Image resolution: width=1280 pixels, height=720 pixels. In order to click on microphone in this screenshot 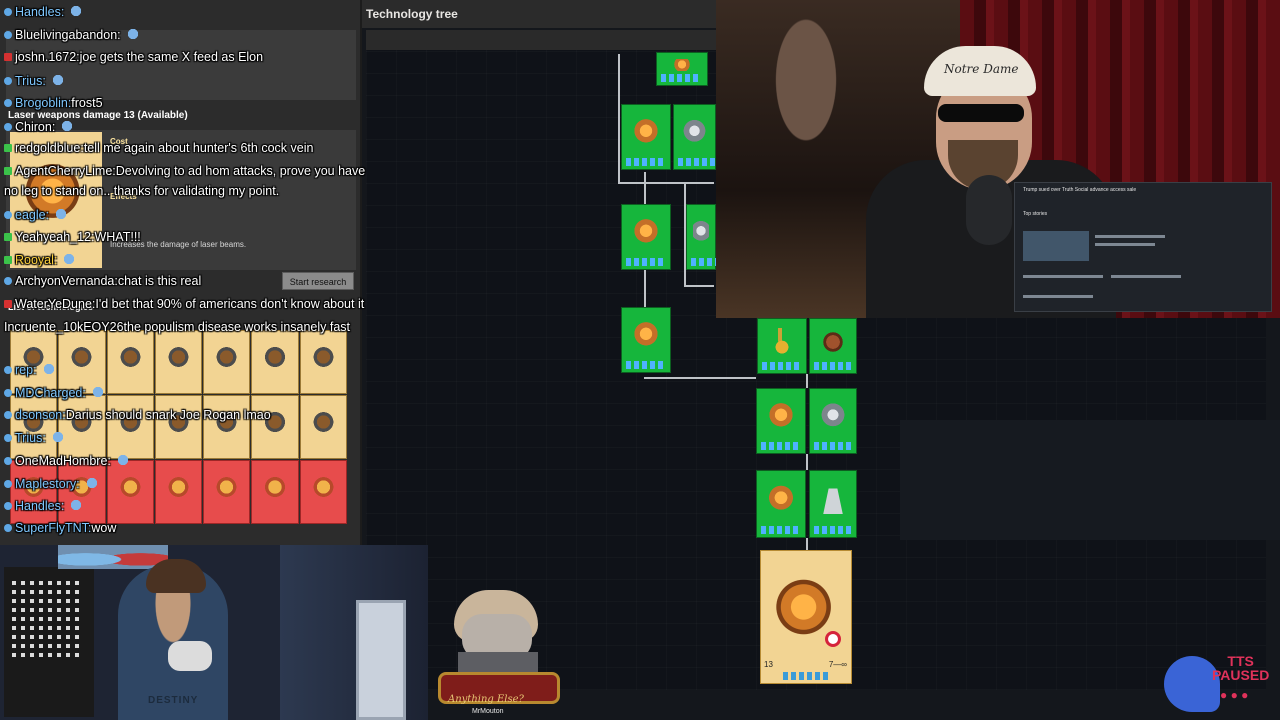, I will do `click(190, 656)`.